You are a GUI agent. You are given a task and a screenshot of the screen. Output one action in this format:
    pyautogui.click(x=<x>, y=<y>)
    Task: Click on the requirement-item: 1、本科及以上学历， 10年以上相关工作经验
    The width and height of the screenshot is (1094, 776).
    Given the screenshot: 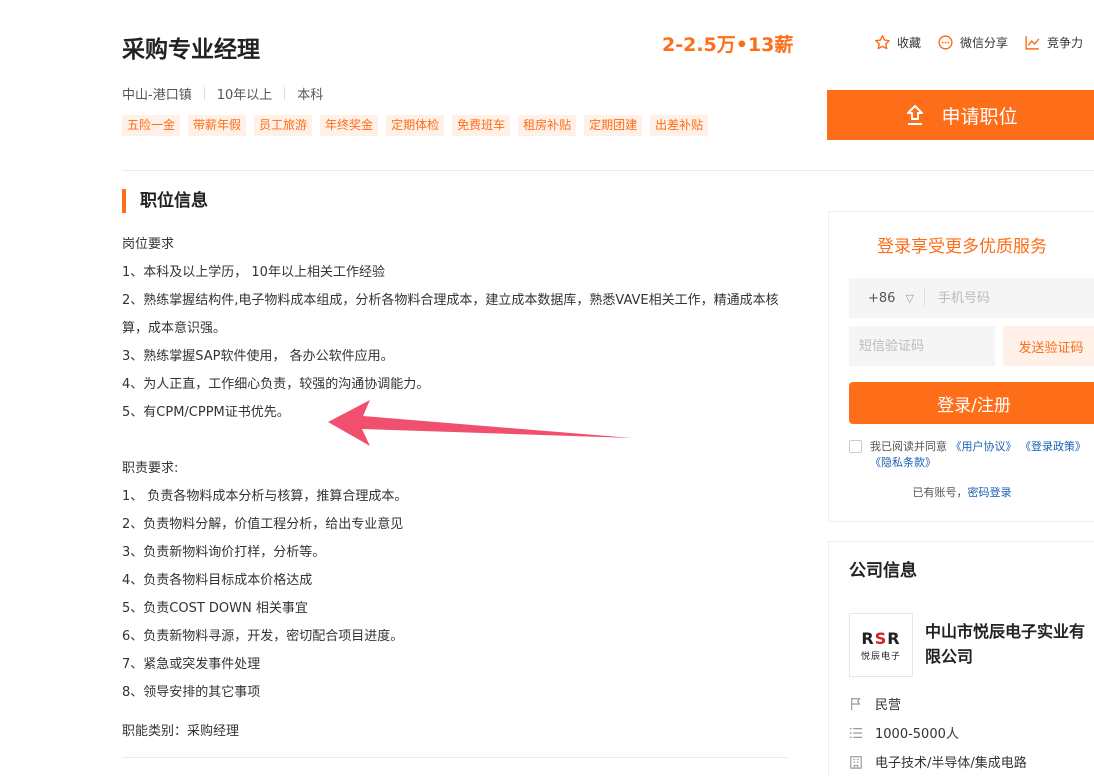 What is the action you would take?
    pyautogui.click(x=253, y=272)
    